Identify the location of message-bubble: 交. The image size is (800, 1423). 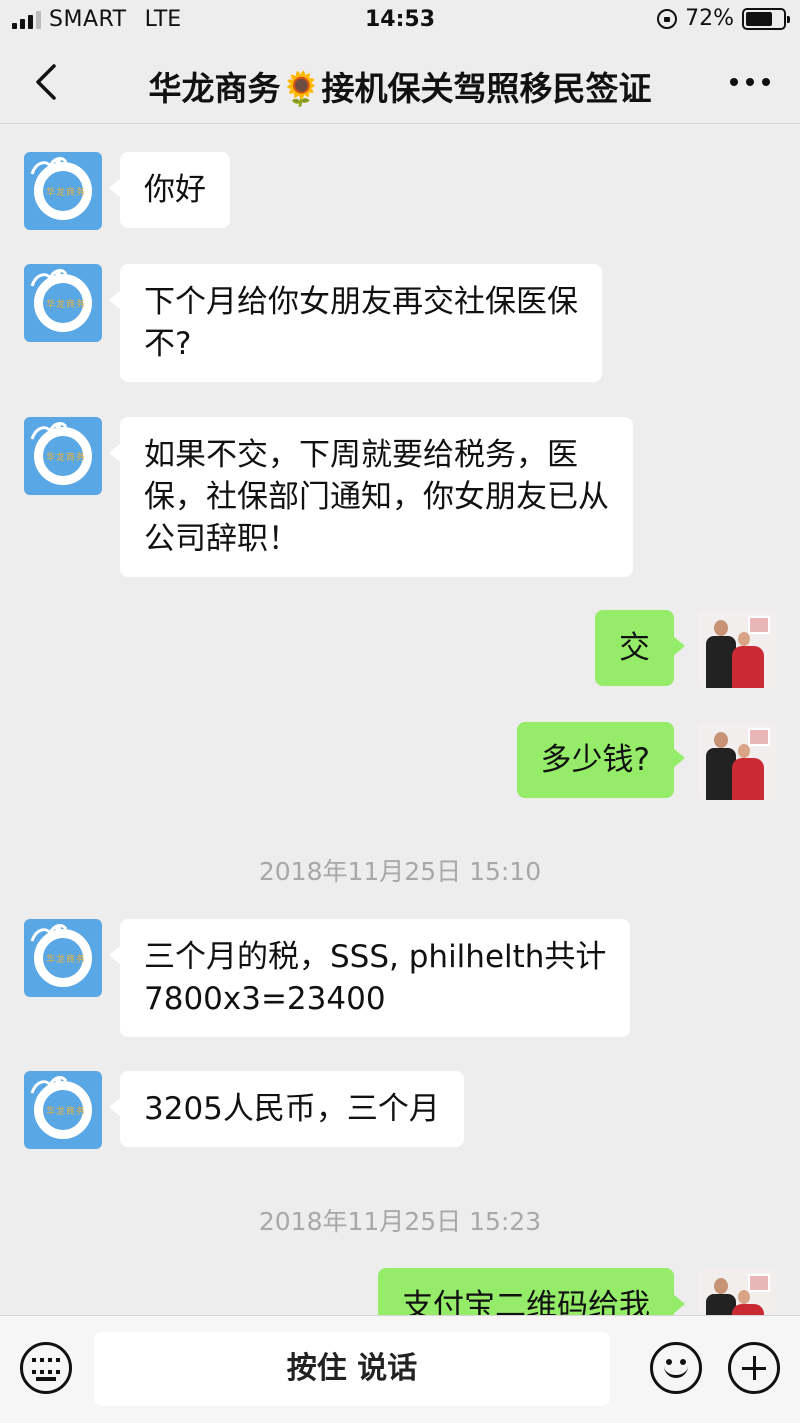
(640, 648).